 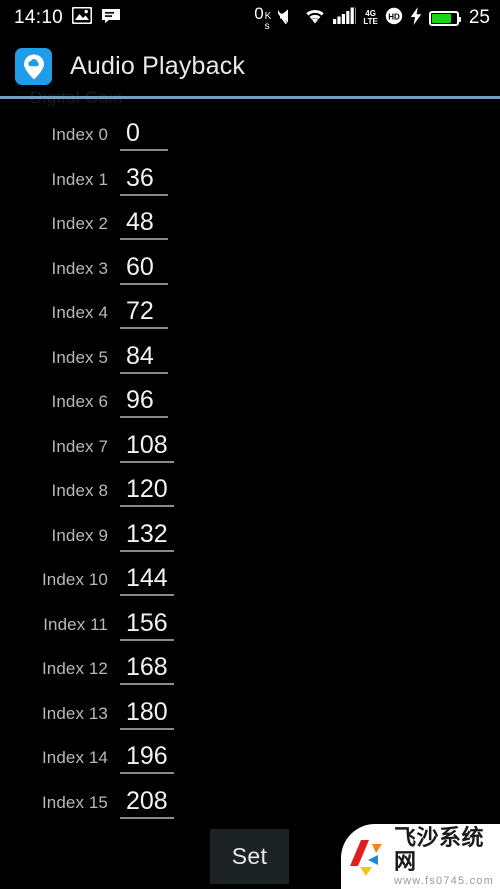 What do you see at coordinates (144, 224) in the screenshot?
I see `index-value-input: 48` at bounding box center [144, 224].